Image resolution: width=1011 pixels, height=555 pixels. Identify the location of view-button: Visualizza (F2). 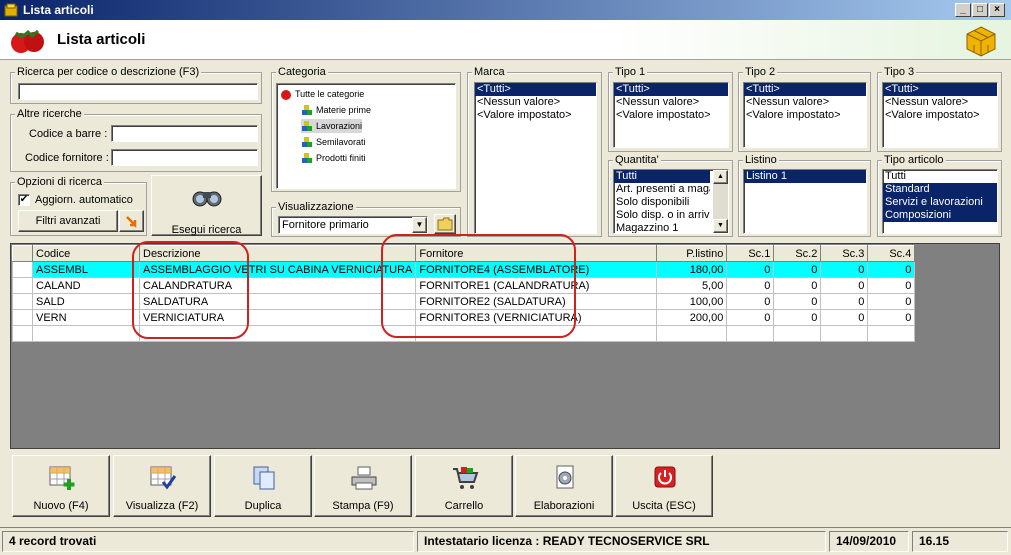
(162, 486).